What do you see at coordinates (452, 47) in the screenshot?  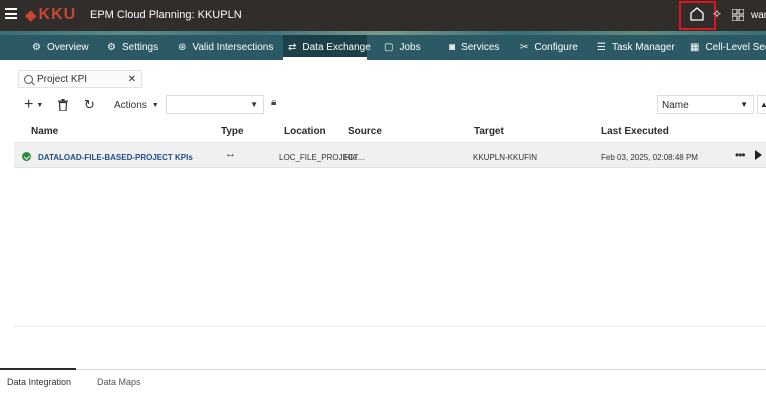 I see `services-icon: ◙` at bounding box center [452, 47].